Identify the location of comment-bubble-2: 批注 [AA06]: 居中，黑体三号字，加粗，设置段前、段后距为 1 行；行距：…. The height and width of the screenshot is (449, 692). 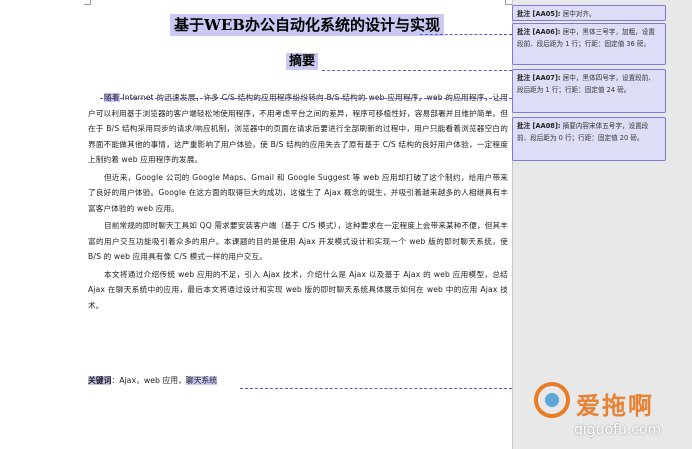
(589, 44).